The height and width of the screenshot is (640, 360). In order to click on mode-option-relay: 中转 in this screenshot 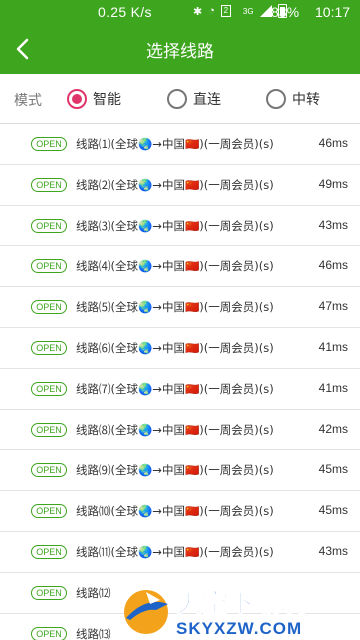, I will do `click(293, 99)`.